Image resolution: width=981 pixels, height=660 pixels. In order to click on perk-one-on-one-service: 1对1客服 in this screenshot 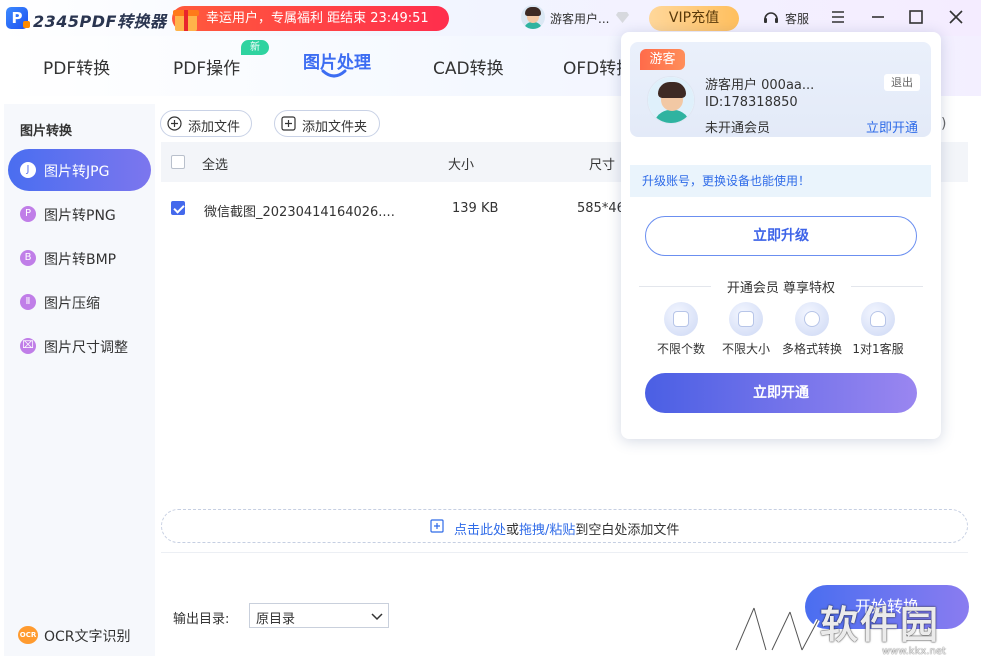, I will do `click(878, 330)`.